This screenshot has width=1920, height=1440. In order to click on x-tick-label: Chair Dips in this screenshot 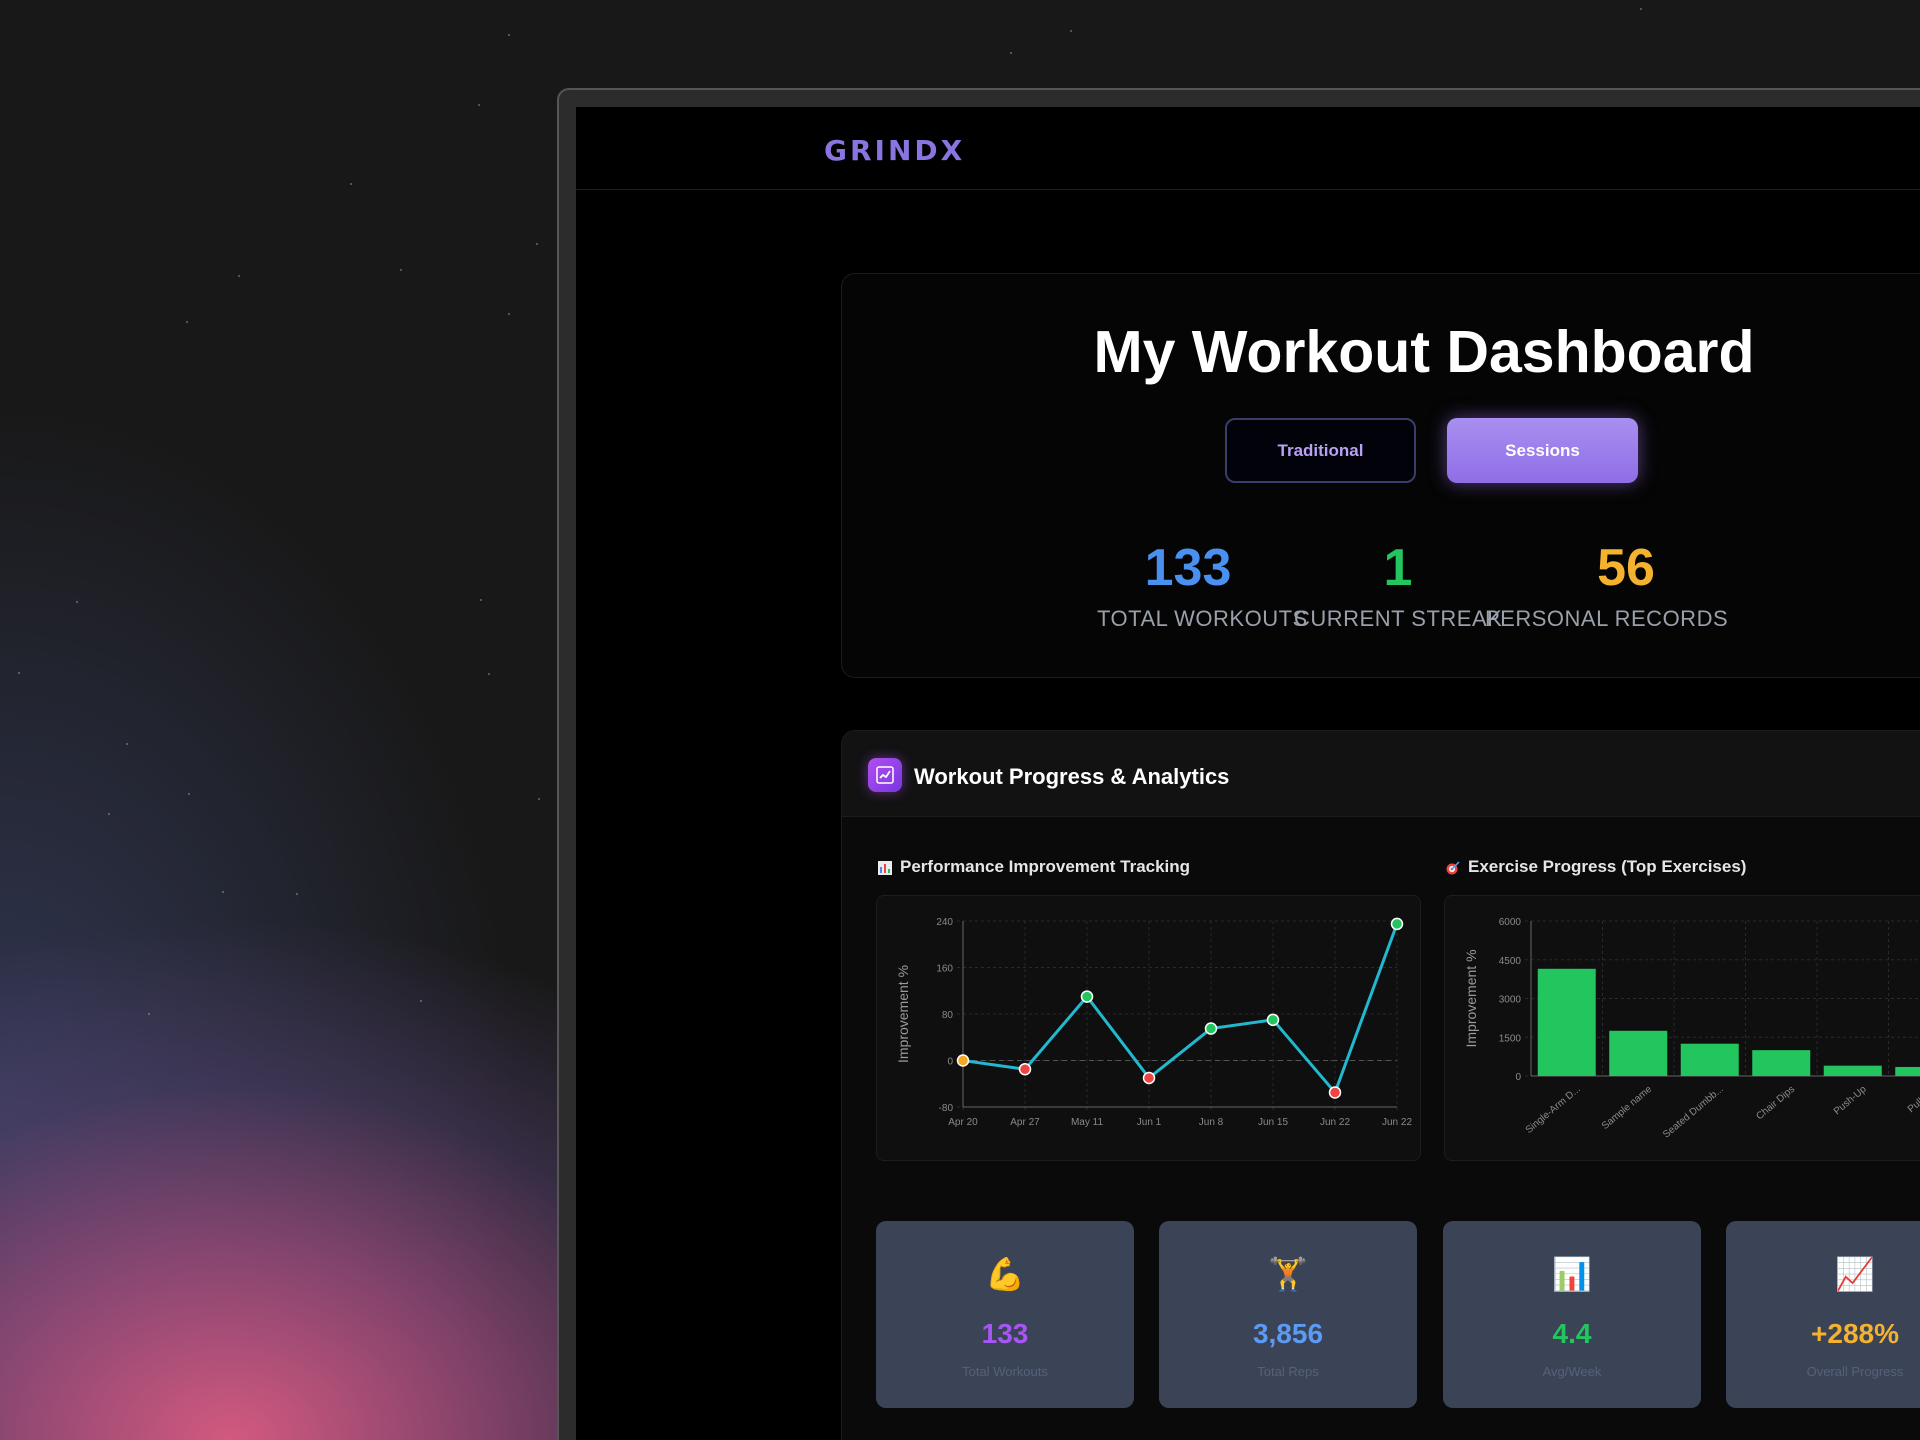, I will do `click(1775, 1103)`.